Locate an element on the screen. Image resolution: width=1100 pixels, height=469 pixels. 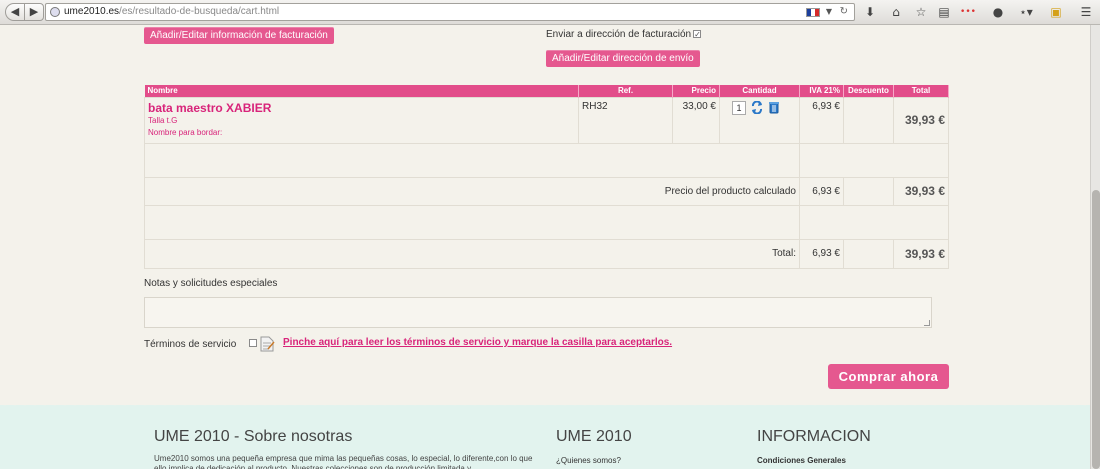
item-discount is located at coordinates (868, 120).